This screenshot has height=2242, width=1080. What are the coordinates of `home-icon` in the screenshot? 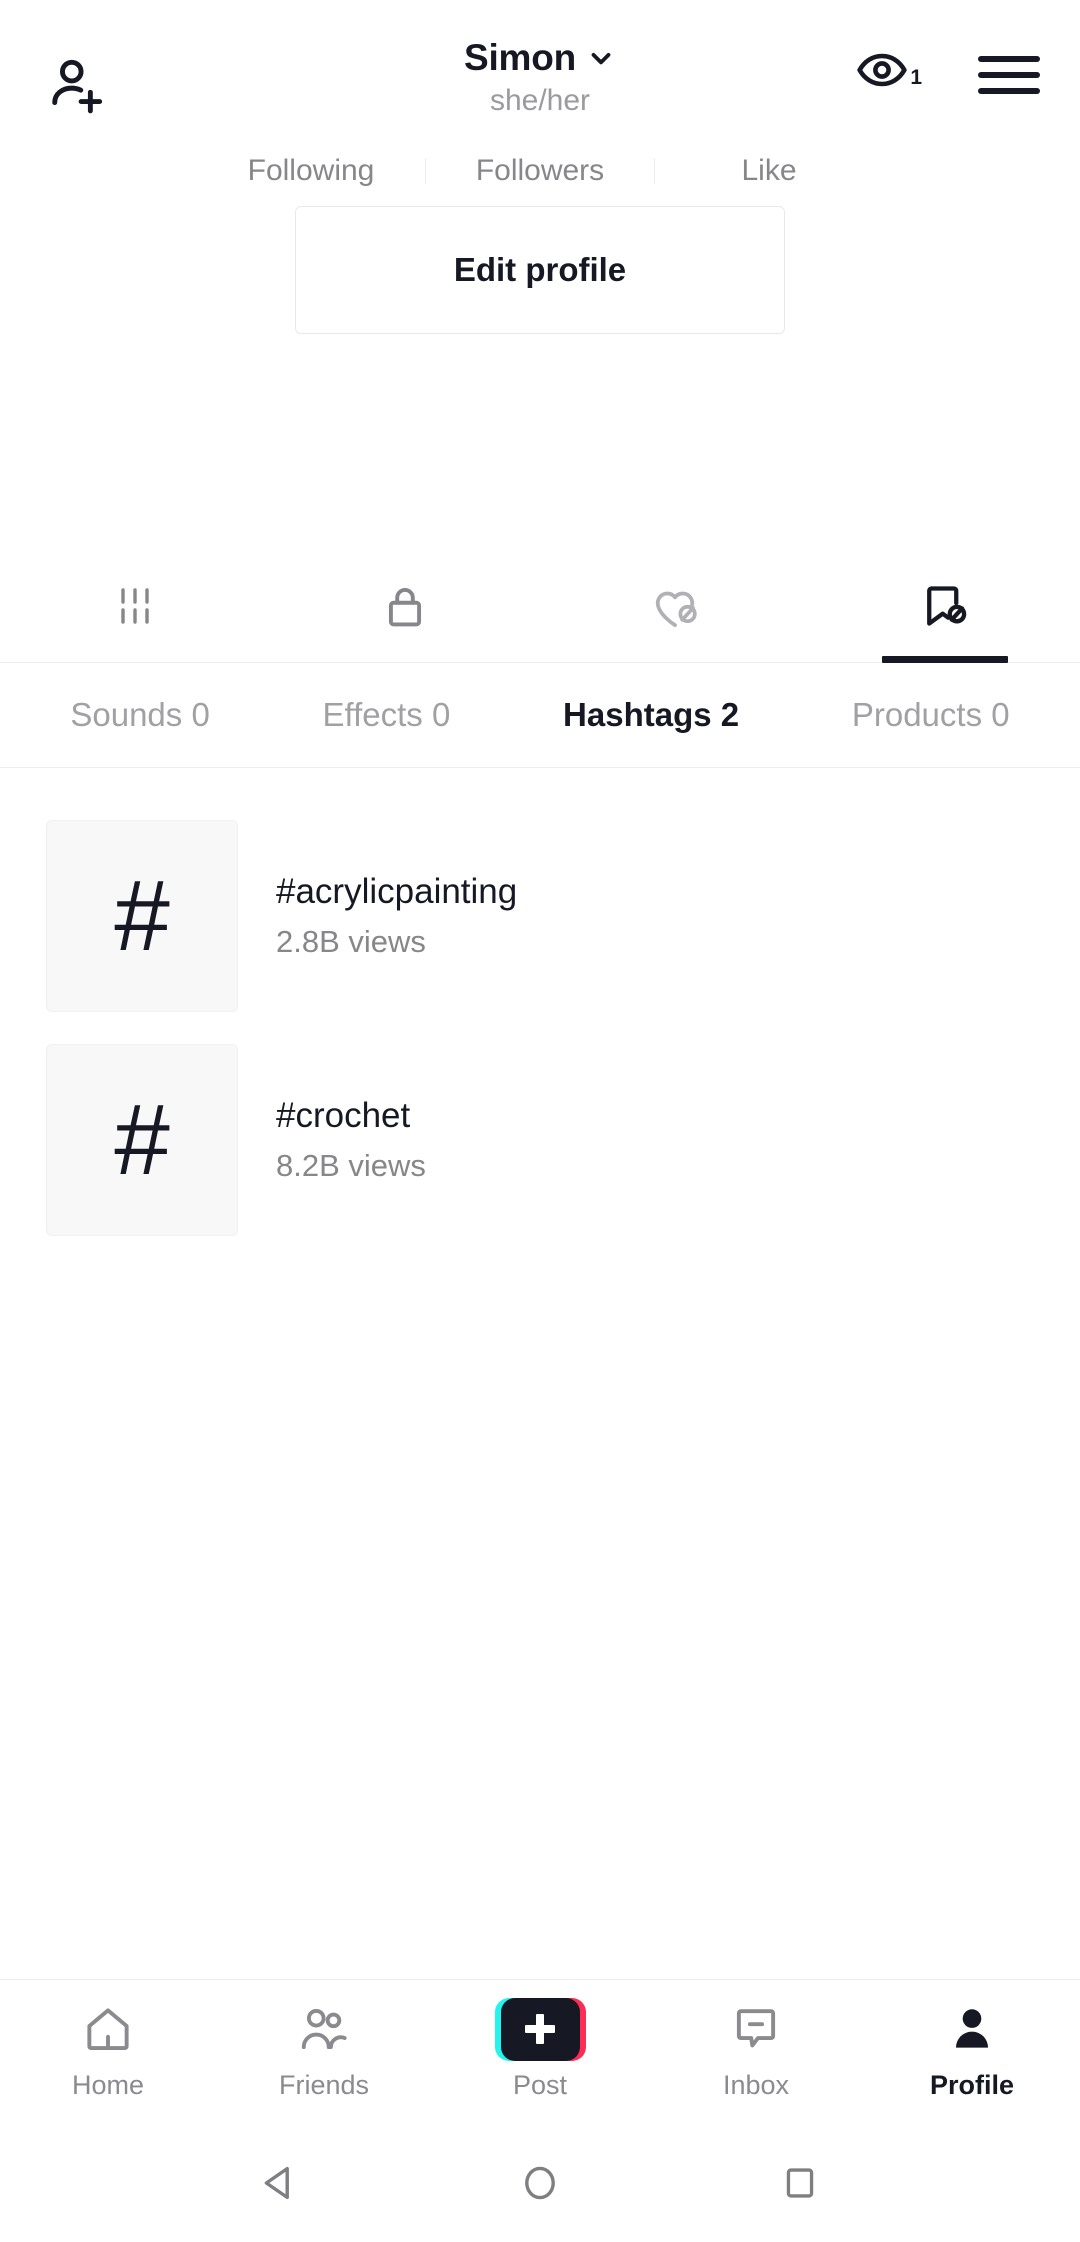 It's located at (108, 2029).